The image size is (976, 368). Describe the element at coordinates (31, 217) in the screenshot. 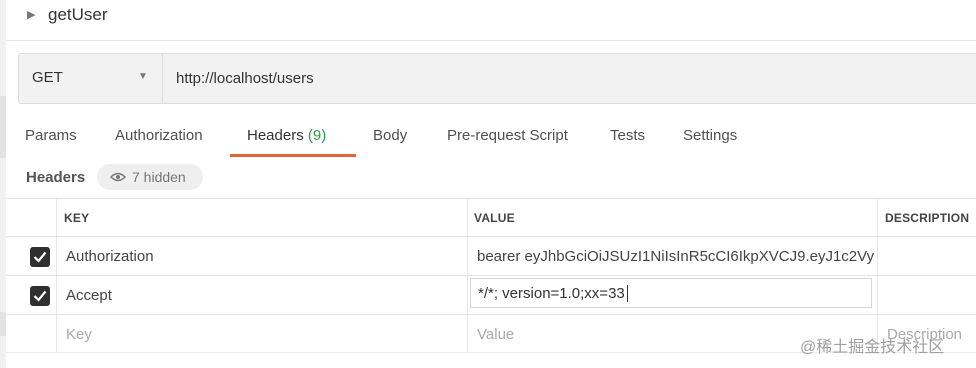

I see `check-column-header` at that location.